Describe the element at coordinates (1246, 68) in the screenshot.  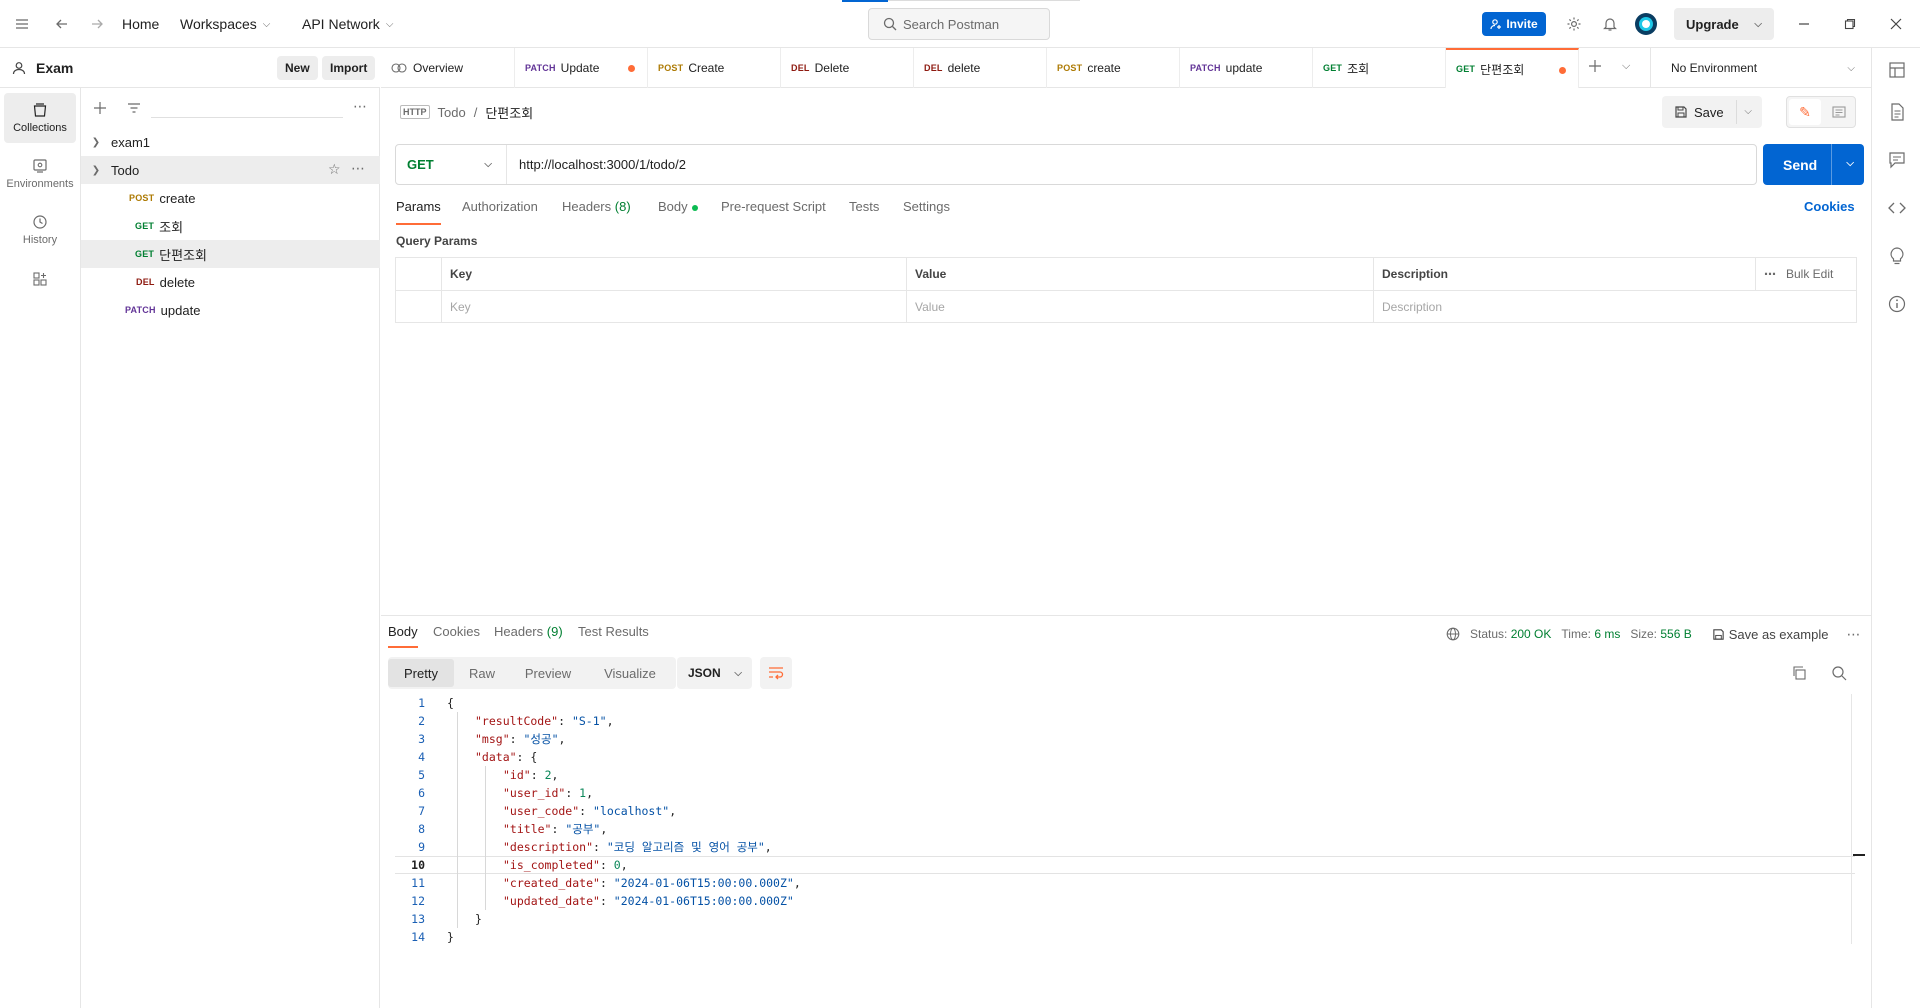
I see `tab-request: PATCH update` at that location.